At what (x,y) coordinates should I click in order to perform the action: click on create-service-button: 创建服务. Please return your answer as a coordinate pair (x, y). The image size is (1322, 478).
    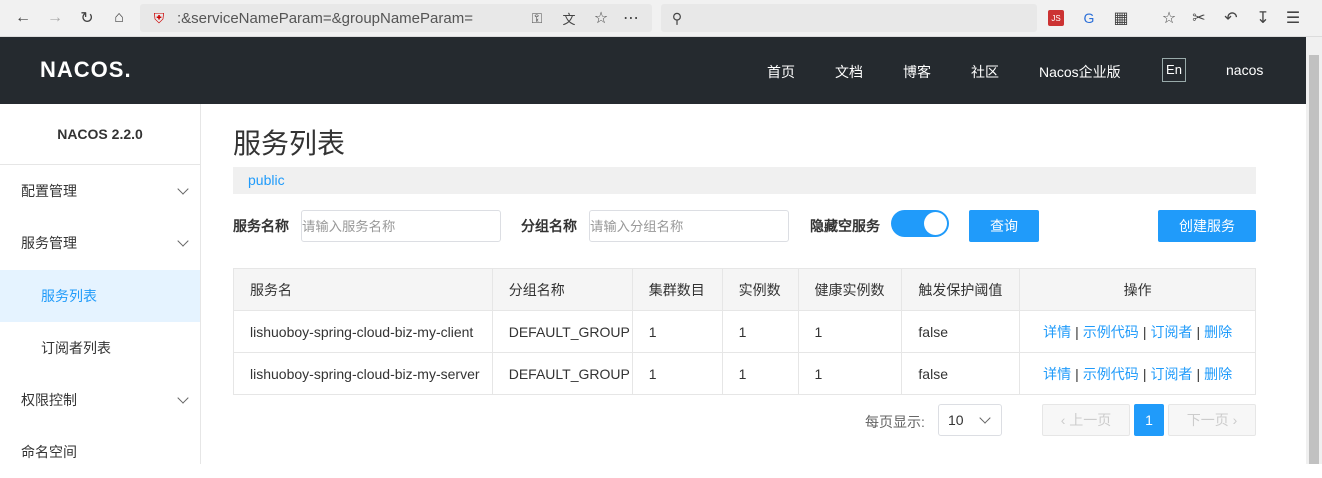
    Looking at the image, I should click on (1207, 226).